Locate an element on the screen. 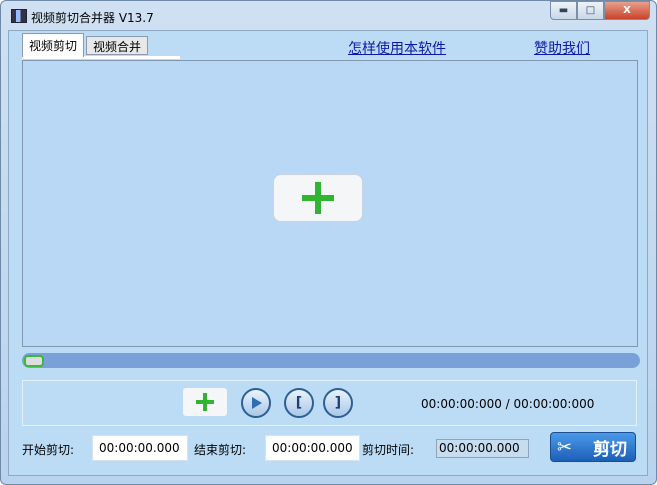  end-time-input is located at coordinates (312, 448).